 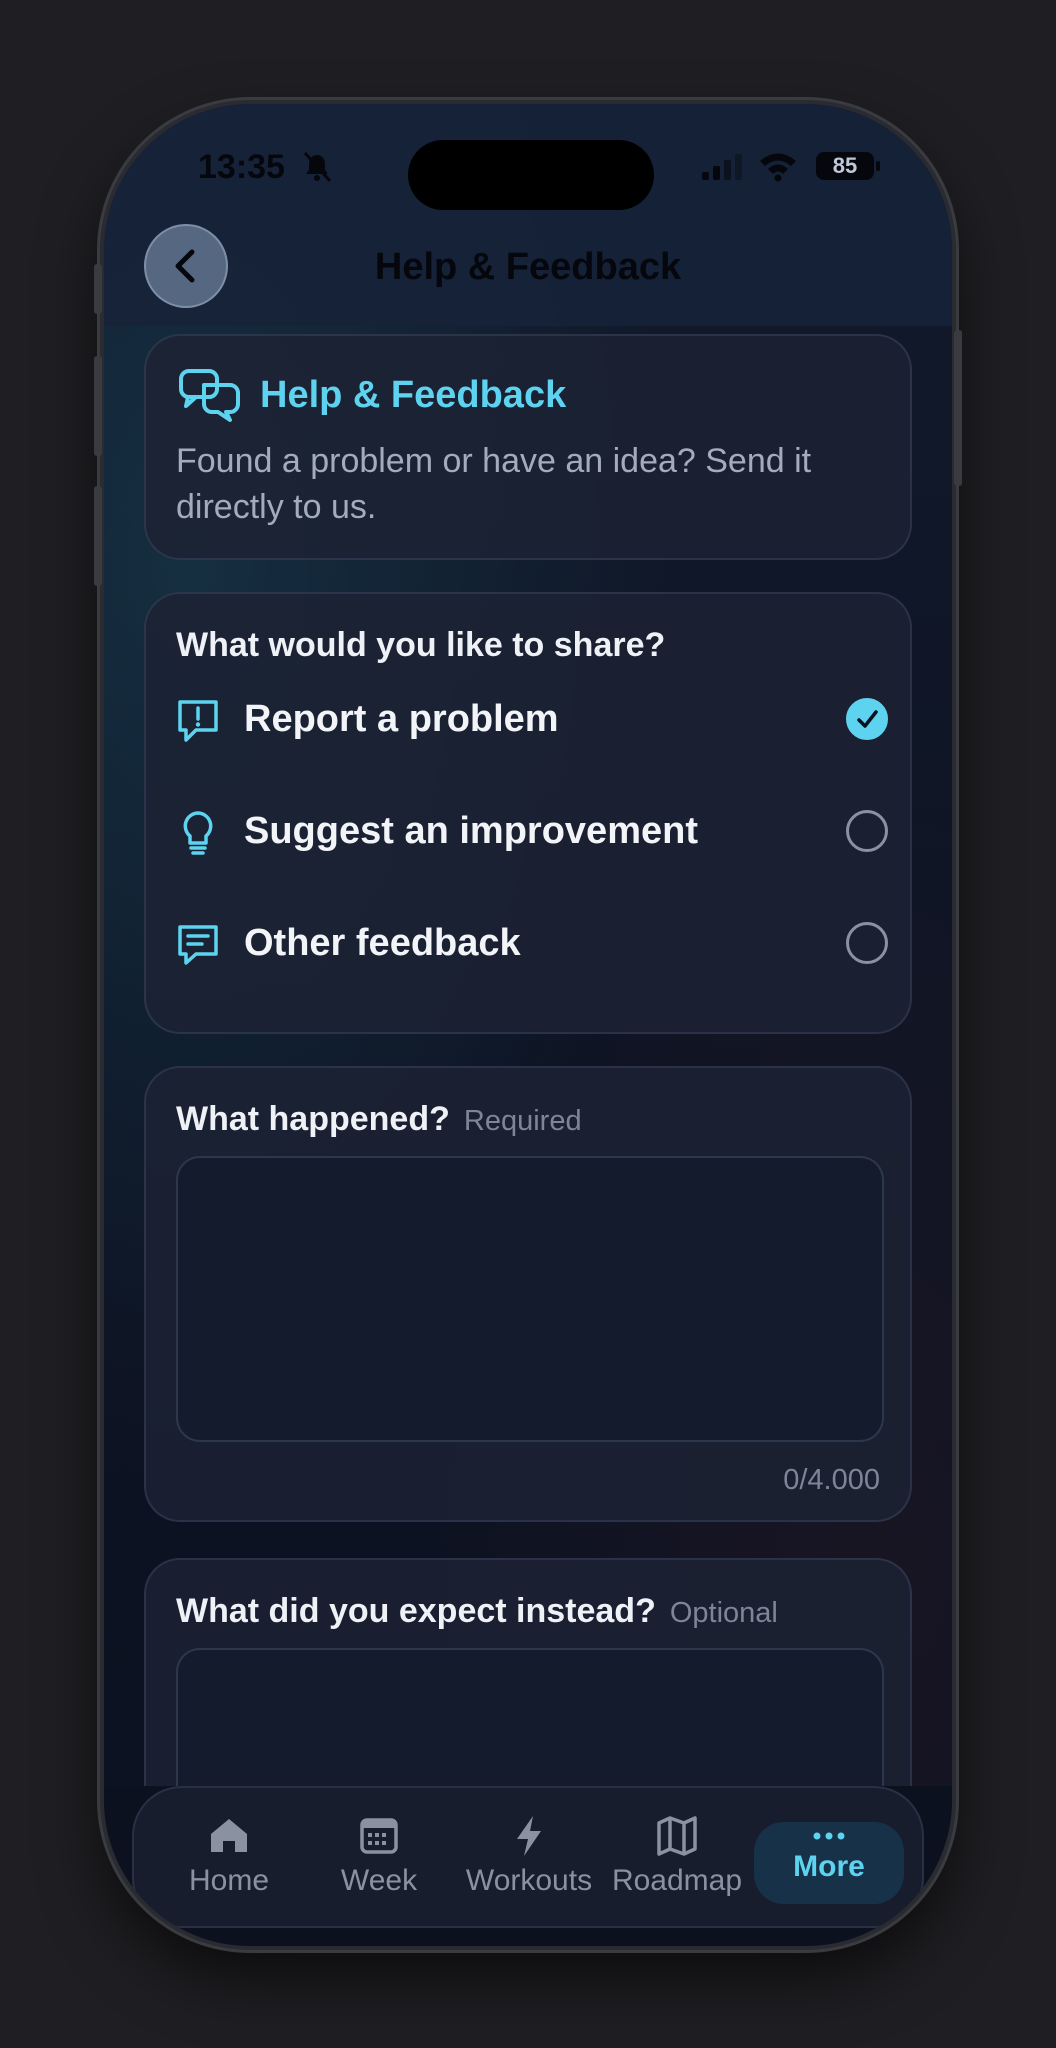 I want to click on expected-label: What did you expect instead?, so click(x=416, y=1611).